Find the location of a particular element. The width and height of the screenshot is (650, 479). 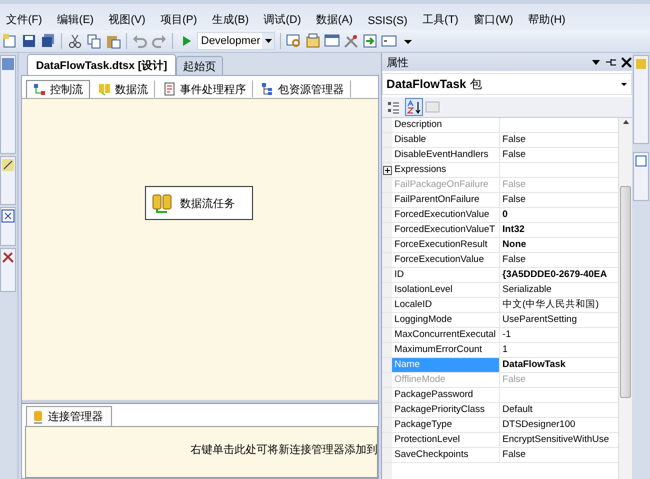

property-name: SaveCheckpoints is located at coordinates (446, 455).